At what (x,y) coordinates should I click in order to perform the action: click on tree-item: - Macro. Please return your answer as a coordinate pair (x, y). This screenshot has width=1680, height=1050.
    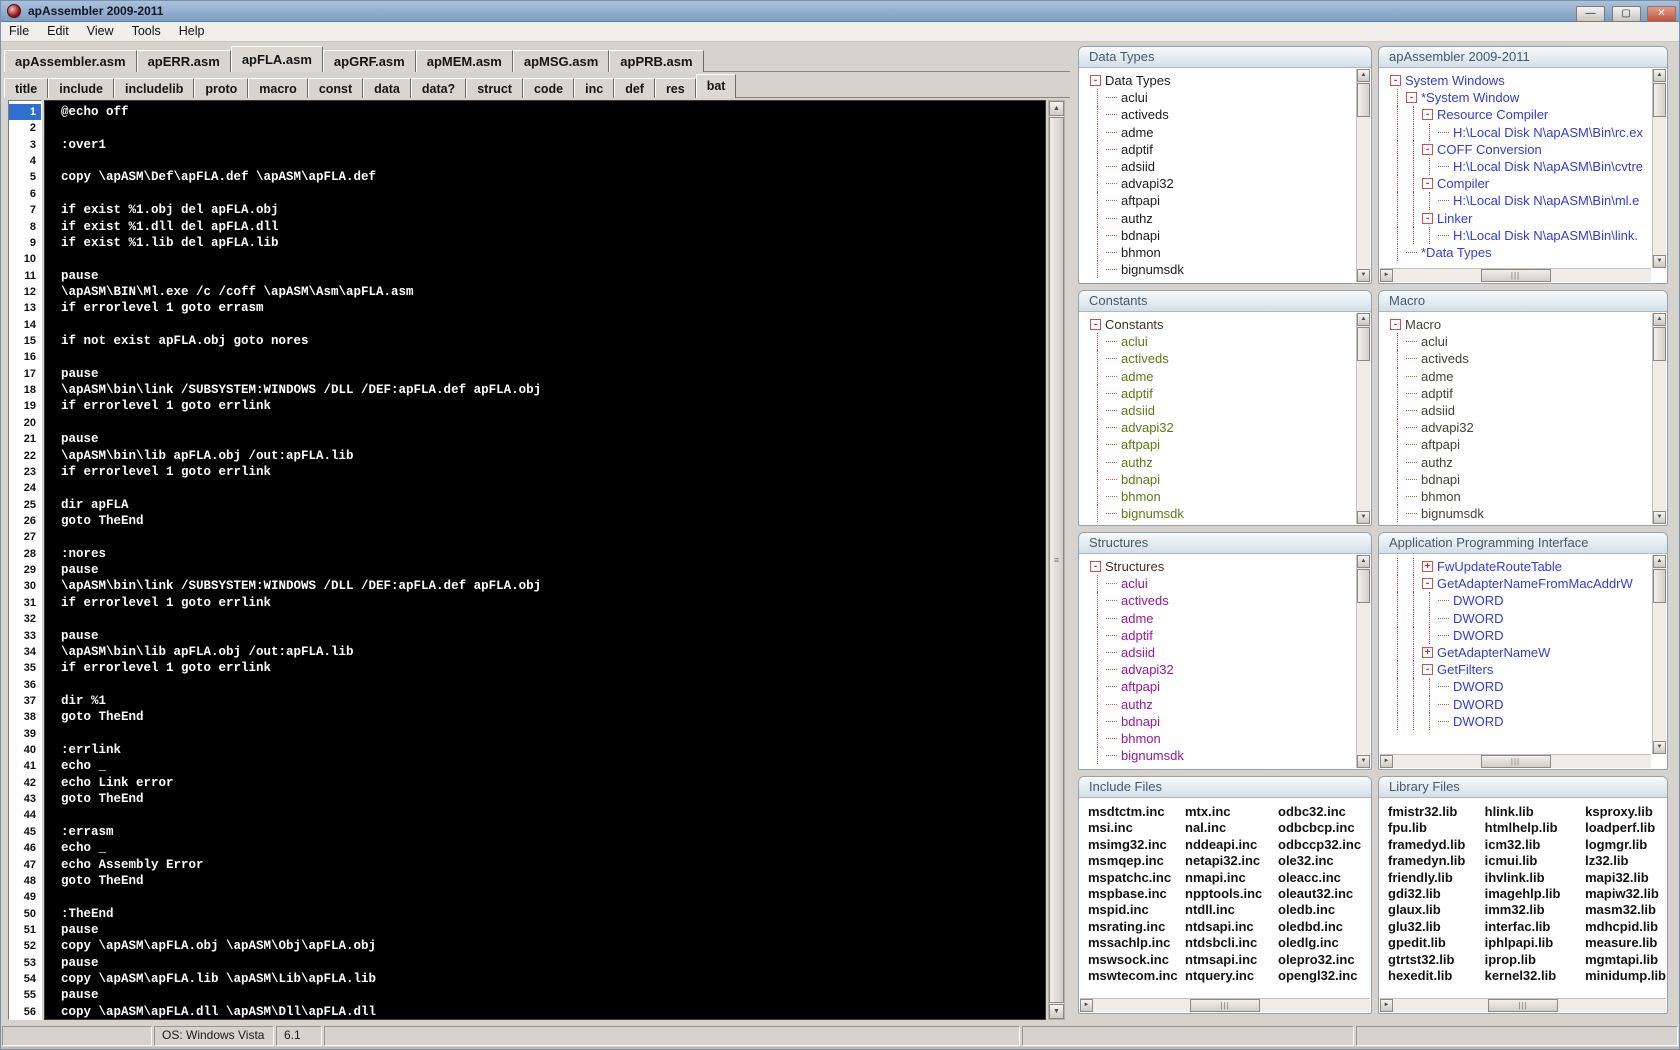
    Looking at the image, I should click on (1528, 324).